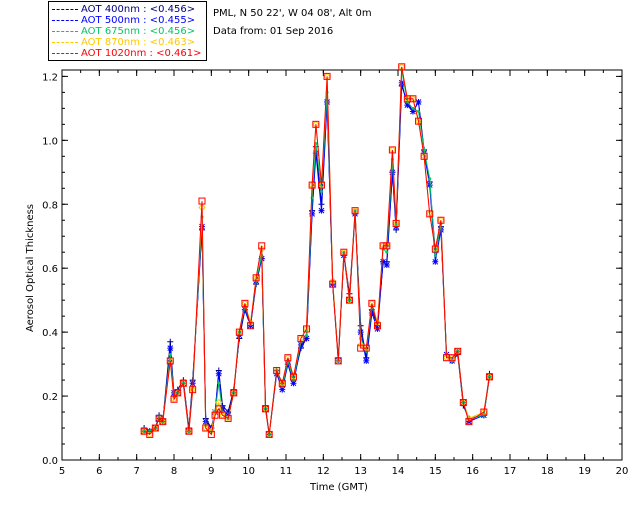 This screenshot has height=512, width=640. I want to click on x-tick-label: 10, so click(248, 471).